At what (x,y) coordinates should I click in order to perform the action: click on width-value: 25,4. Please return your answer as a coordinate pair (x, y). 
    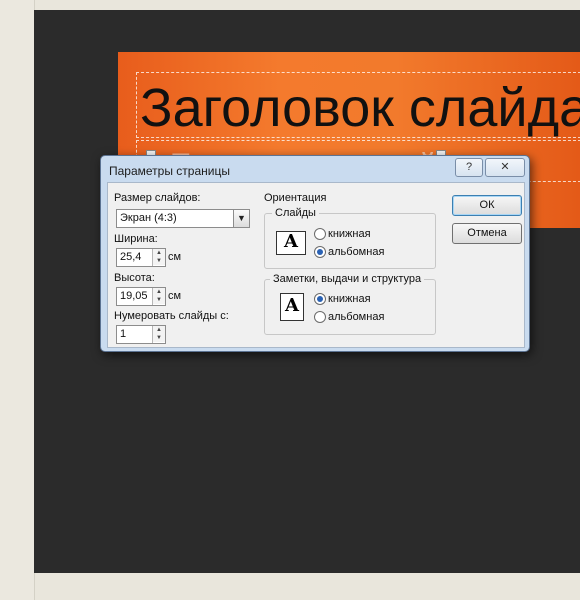
    Looking at the image, I should click on (131, 257).